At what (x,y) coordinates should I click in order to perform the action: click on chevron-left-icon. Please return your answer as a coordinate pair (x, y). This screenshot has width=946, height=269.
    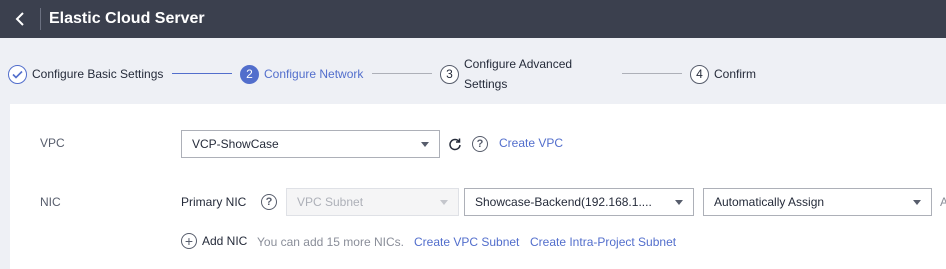
    Looking at the image, I should click on (19, 19).